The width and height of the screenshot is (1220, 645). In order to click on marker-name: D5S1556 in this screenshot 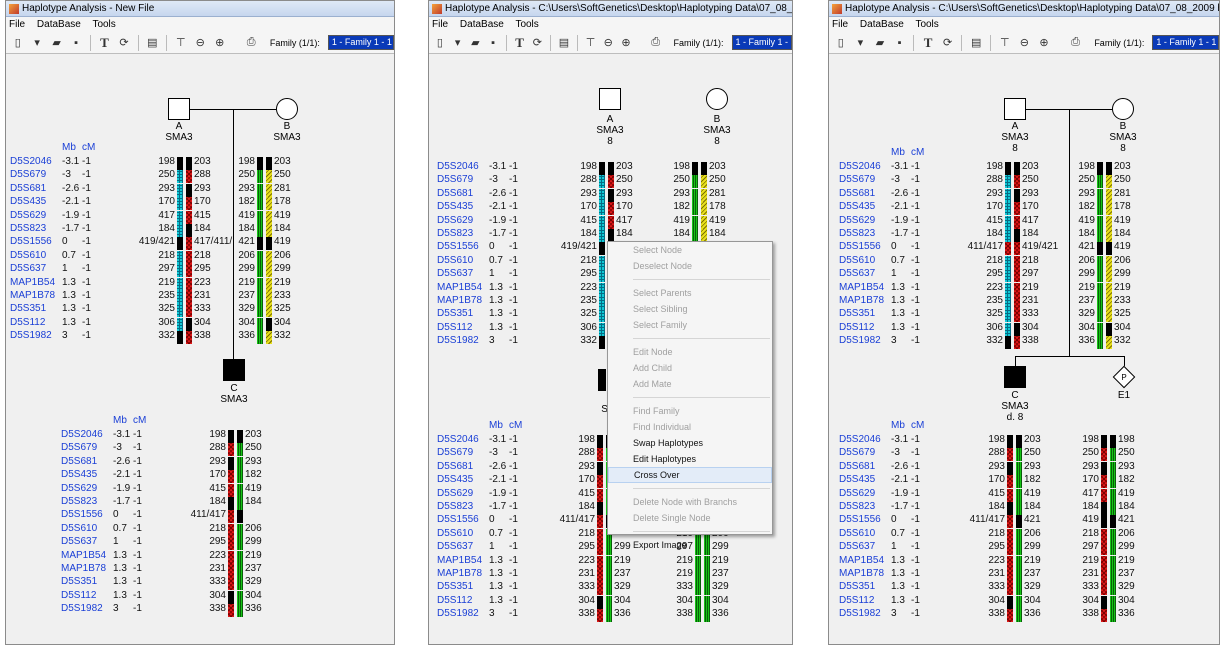, I will do `click(458, 519)`.